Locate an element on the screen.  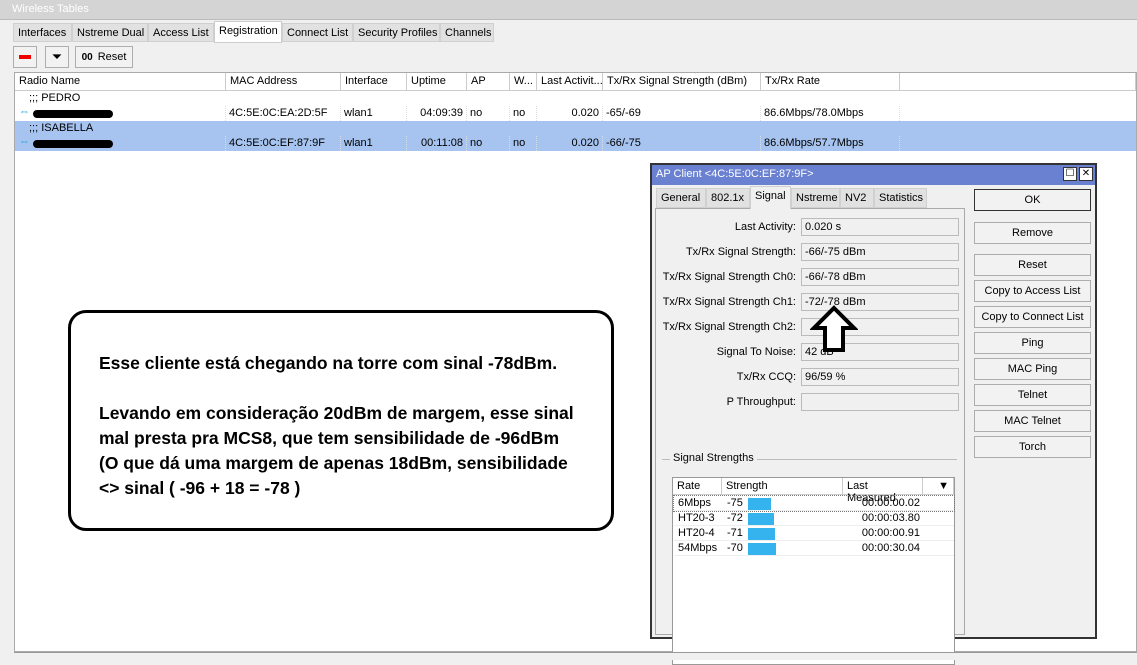
torch-button: Torch is located at coordinates (1032, 447).